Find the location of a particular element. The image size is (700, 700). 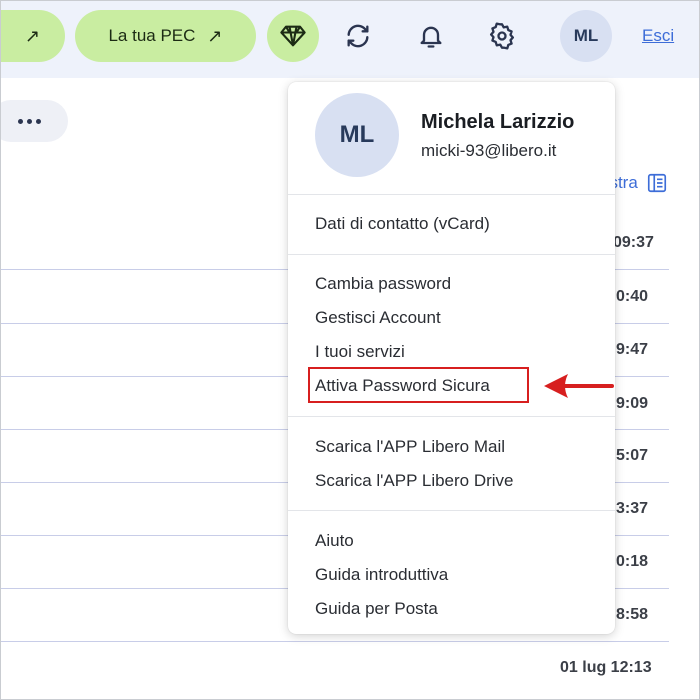

pec-button-label: La tua PEC is located at coordinates (152, 35).